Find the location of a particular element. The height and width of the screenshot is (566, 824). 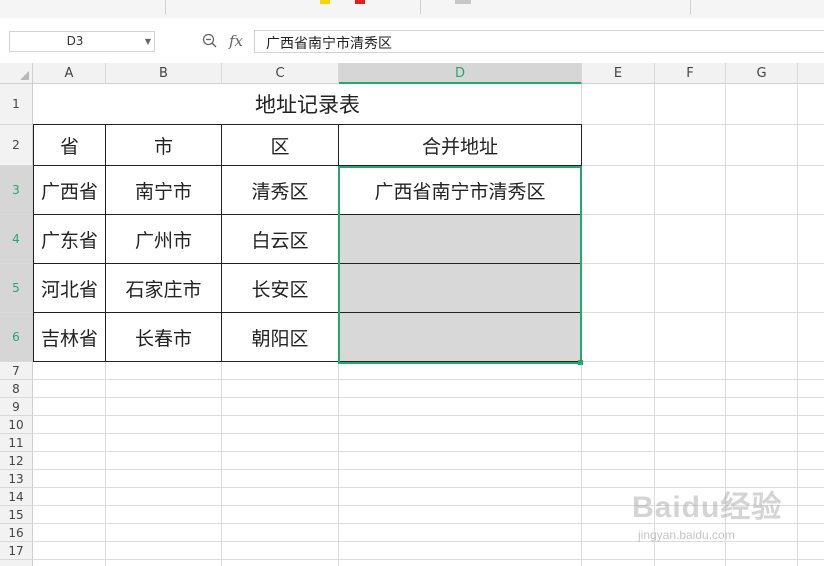

baidu-watermark: Baidu经验 jingyan.baidu.com is located at coordinates (722, 516).